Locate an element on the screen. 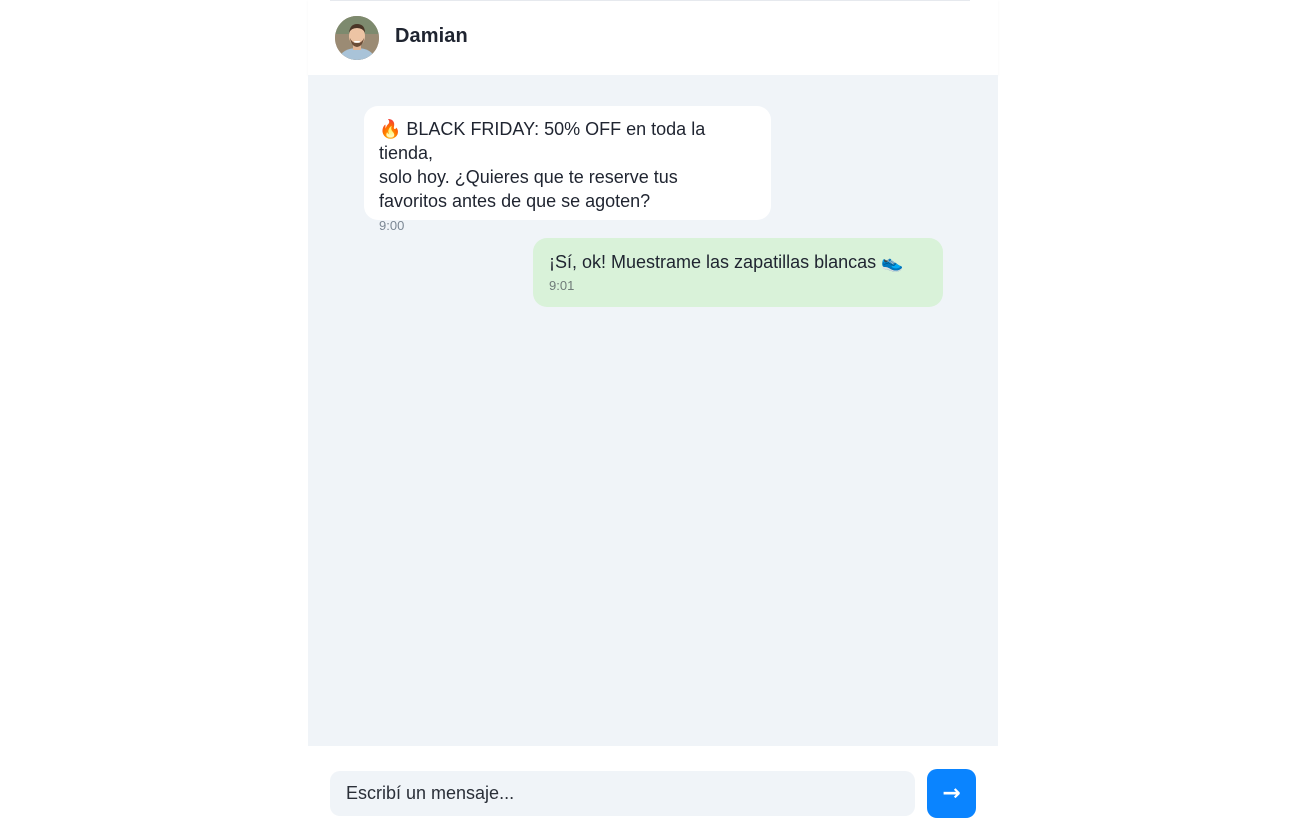  message-composer: → is located at coordinates (653, 793).